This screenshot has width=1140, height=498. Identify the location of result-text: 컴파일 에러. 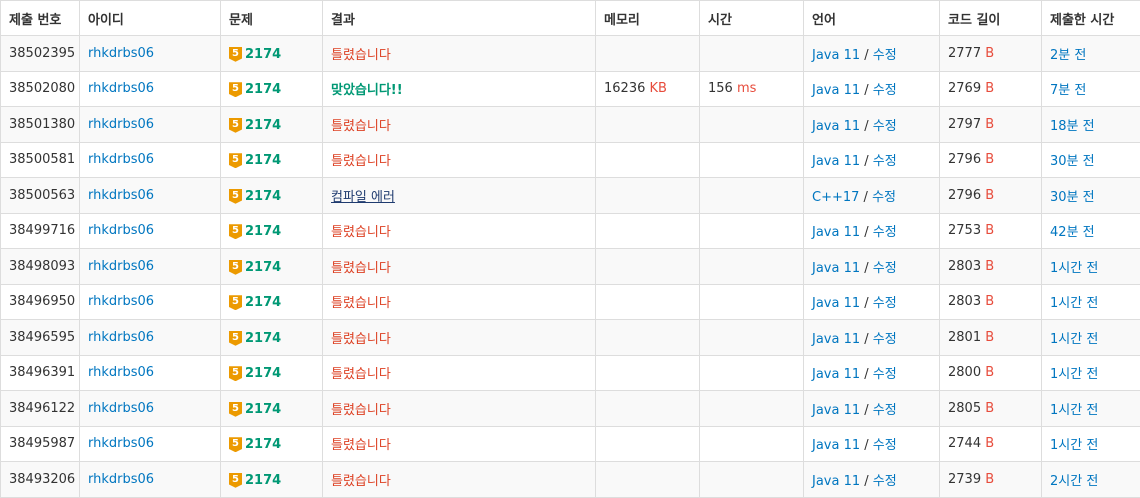
(363, 197).